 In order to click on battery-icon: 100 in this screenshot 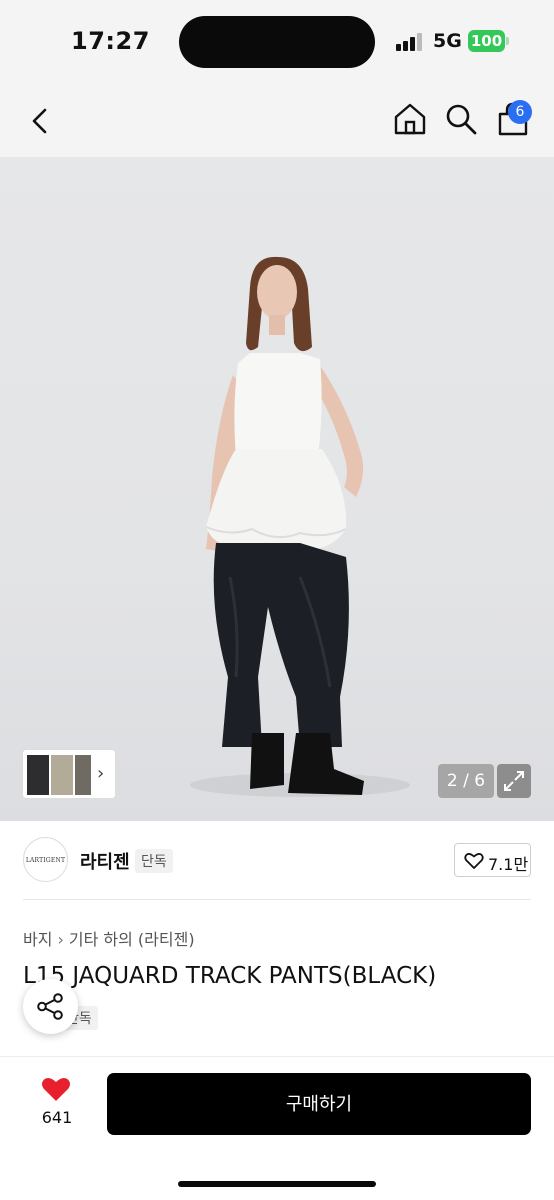, I will do `click(488, 41)`.